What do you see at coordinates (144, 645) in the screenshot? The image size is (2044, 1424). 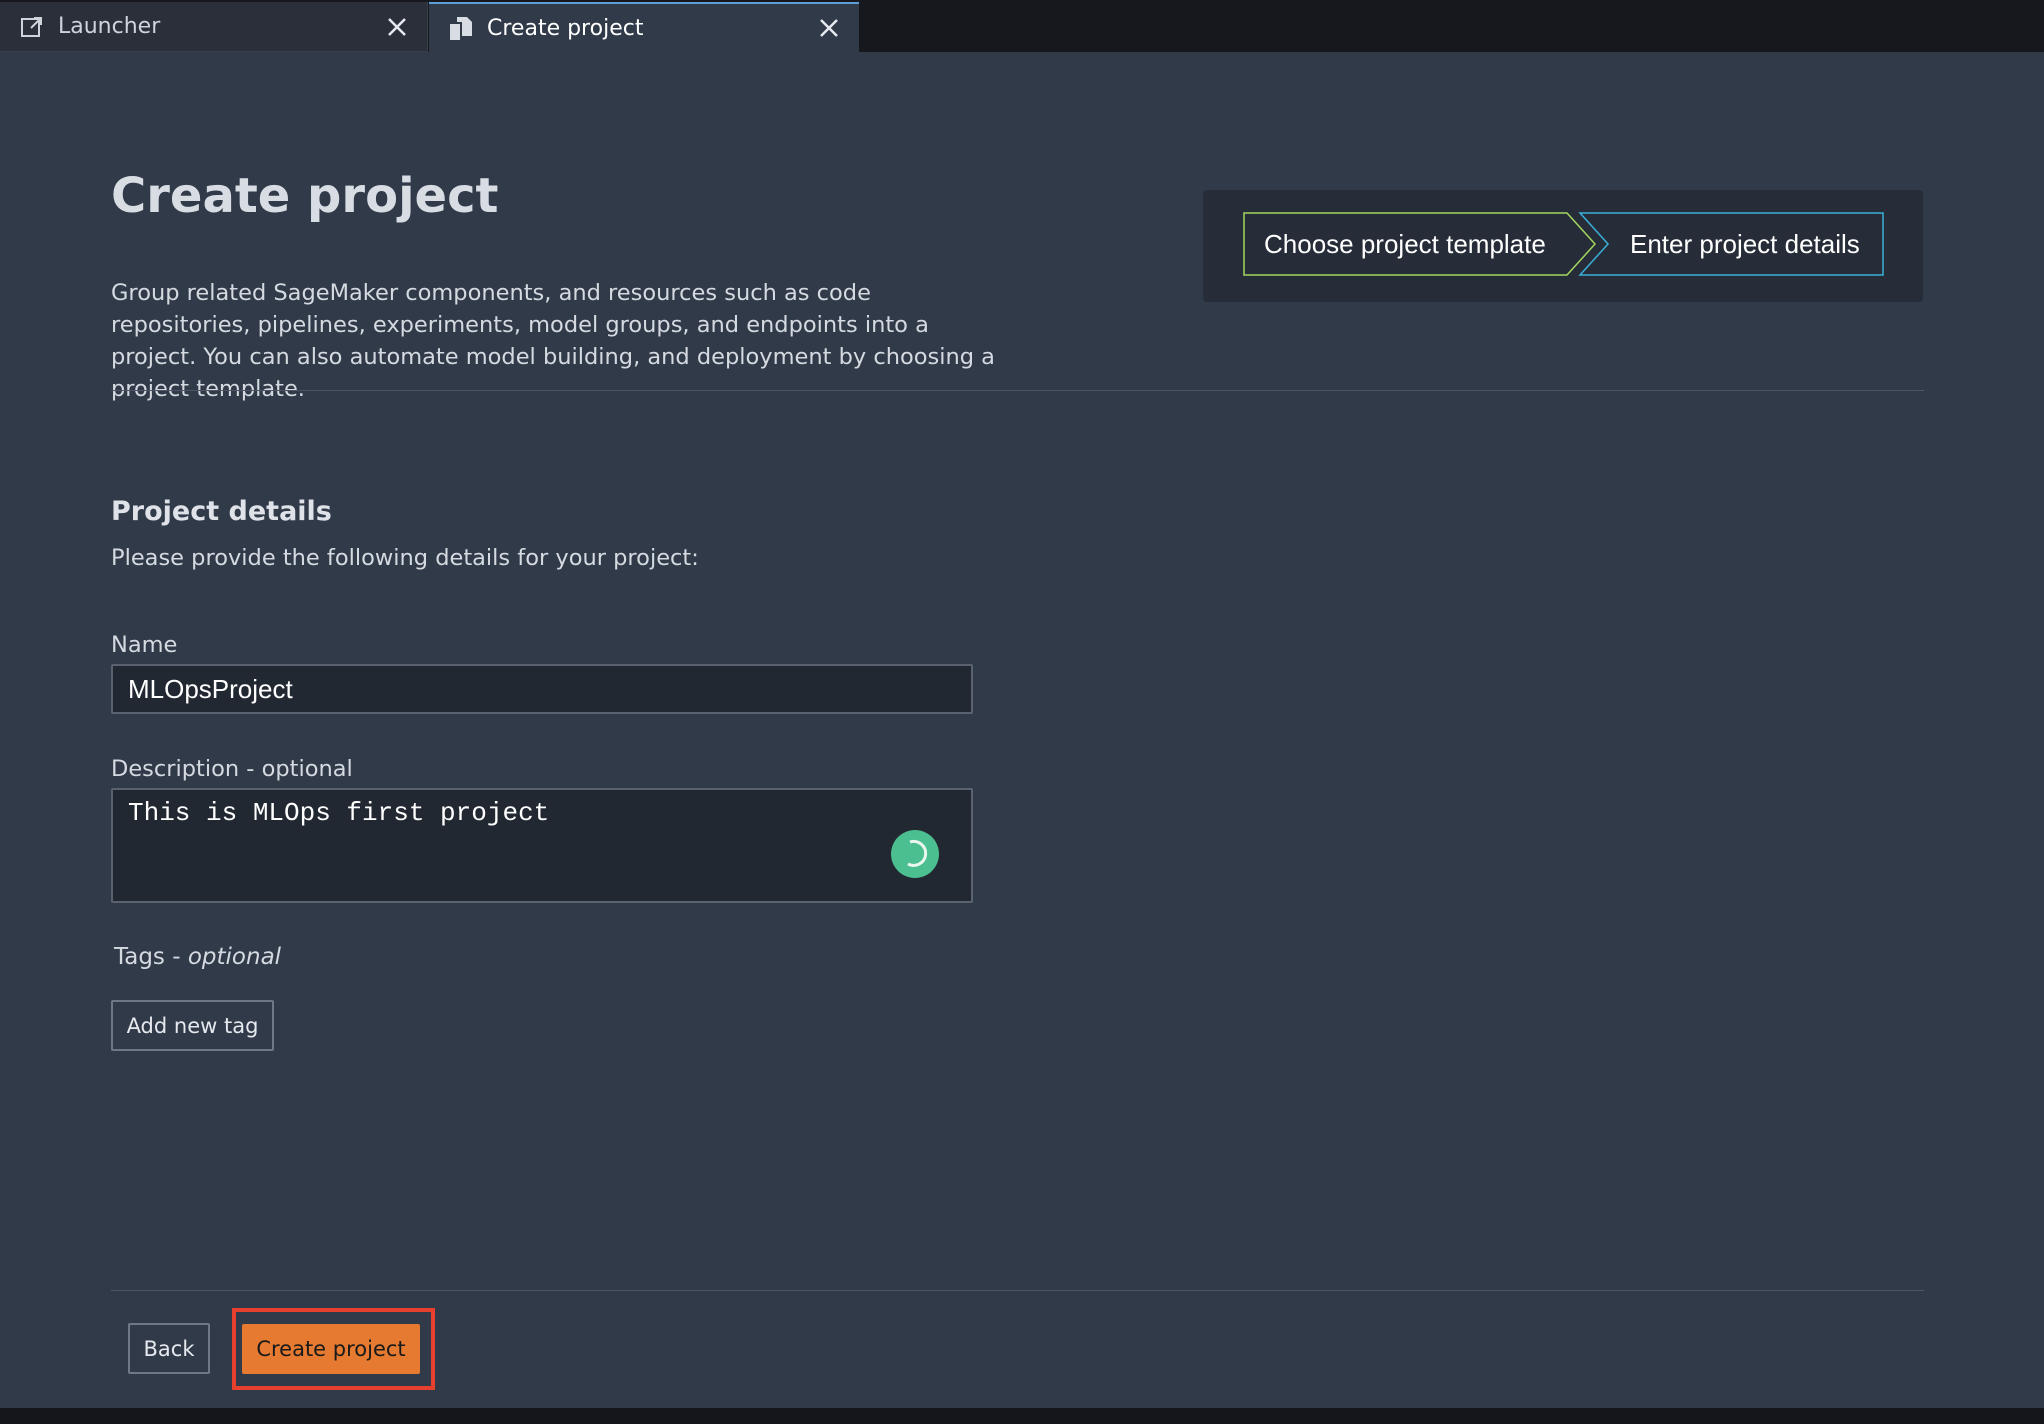 I see `name-label: Name` at bounding box center [144, 645].